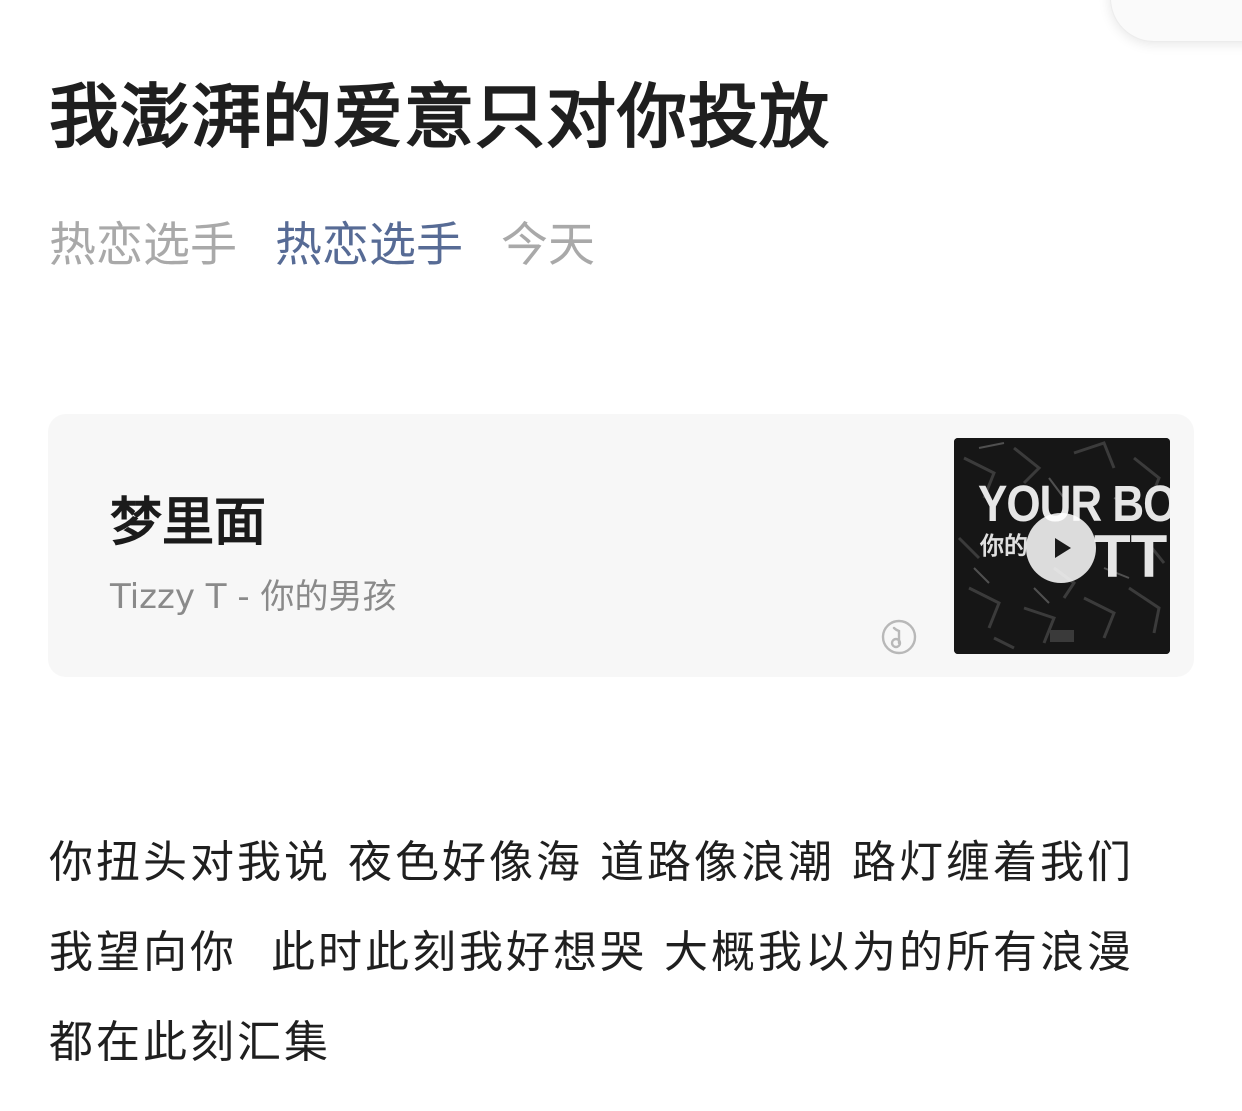 The height and width of the screenshot is (1111, 1242). I want to click on article-title: 我澎湃的爱意只对你投放, so click(439, 117).